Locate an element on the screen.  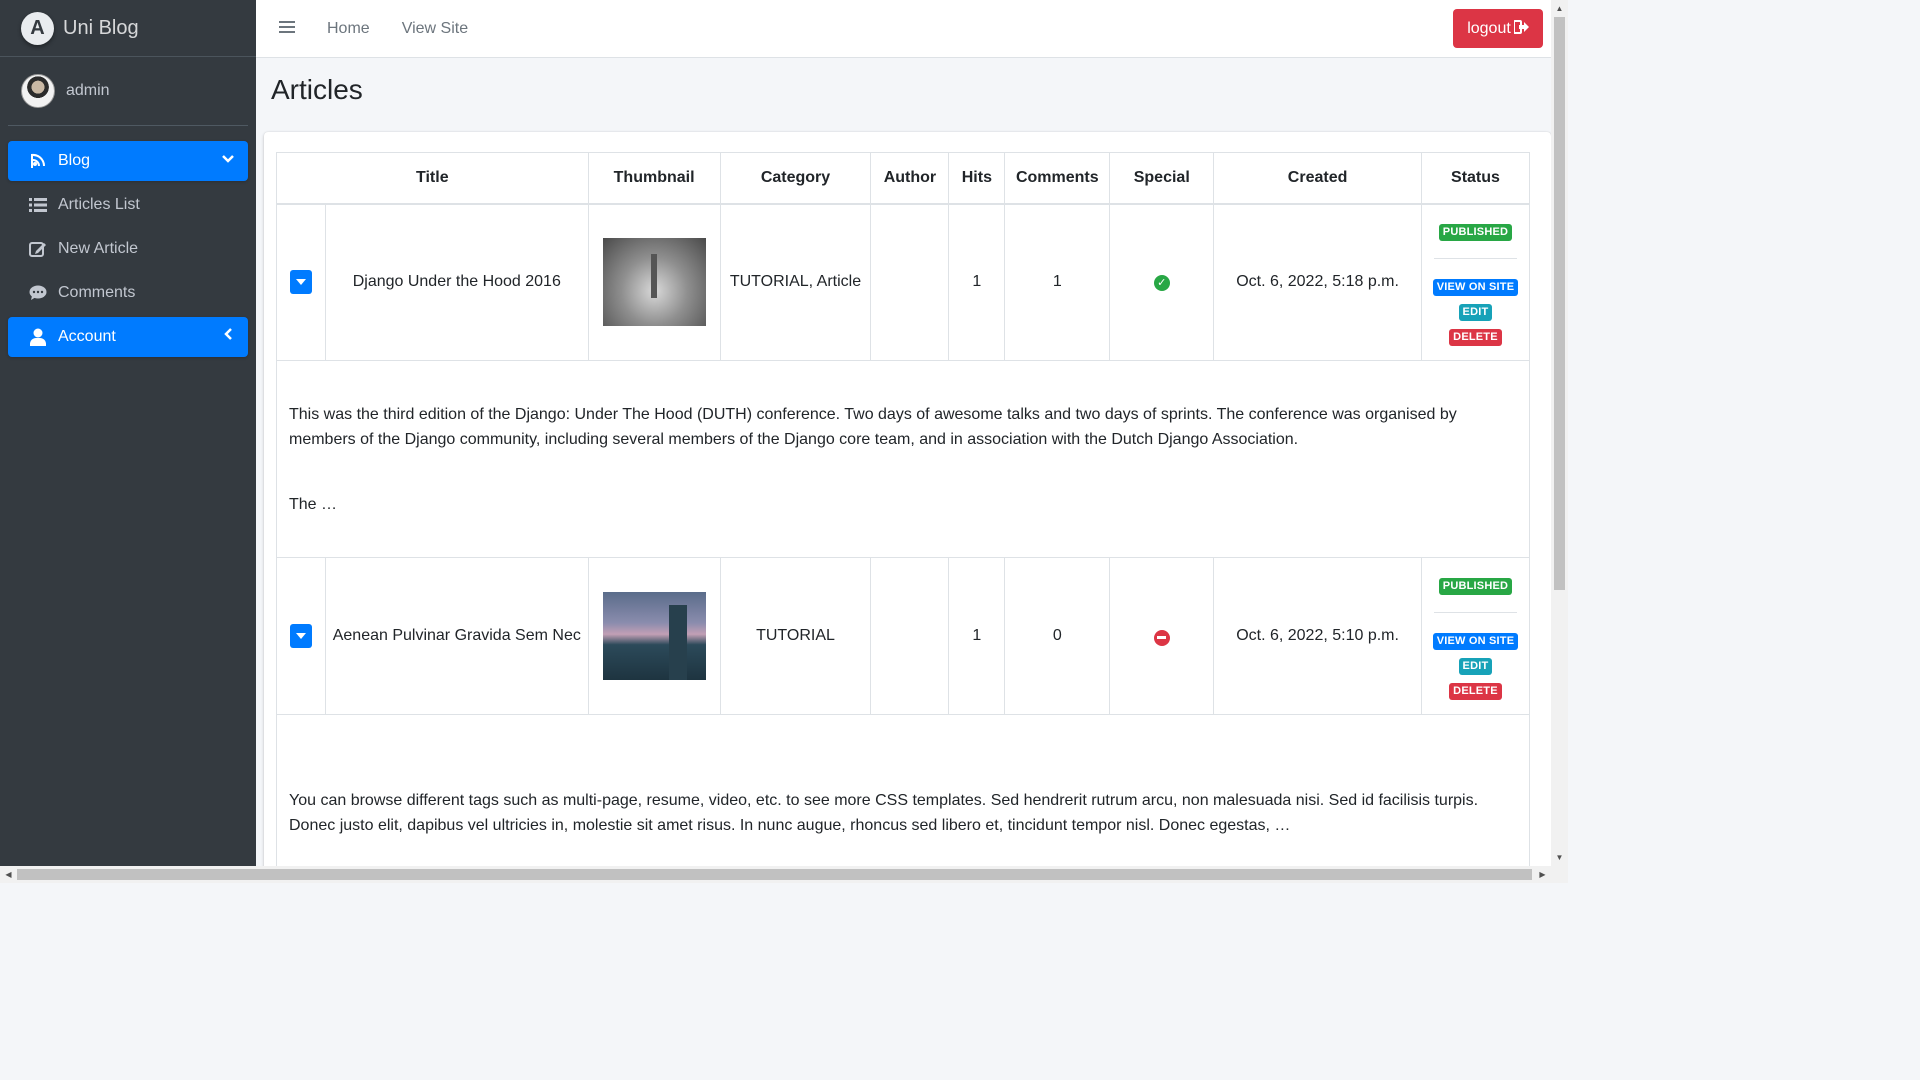
sidebar-nav: Blog Articles List New Article Comments is located at coordinates (128, 241).